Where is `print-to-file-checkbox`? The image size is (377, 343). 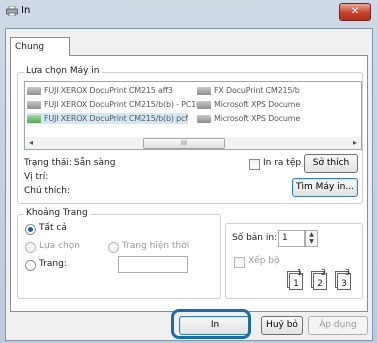 print-to-file-checkbox is located at coordinates (254, 164).